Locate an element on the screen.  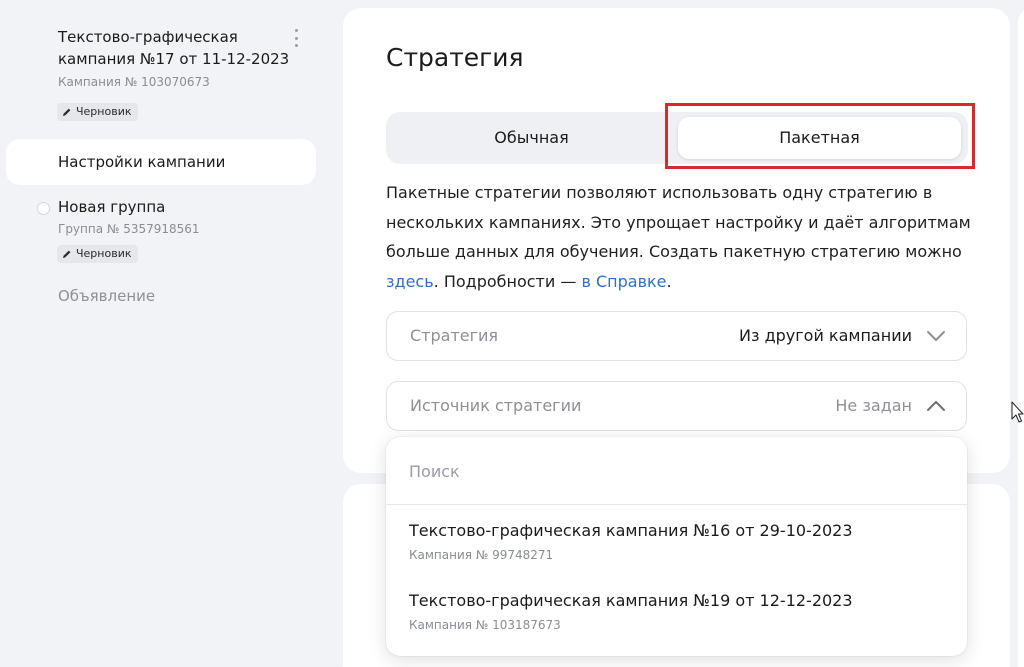
sidebar-item-campaign-settings: Настройки кампании is located at coordinates (161, 162).